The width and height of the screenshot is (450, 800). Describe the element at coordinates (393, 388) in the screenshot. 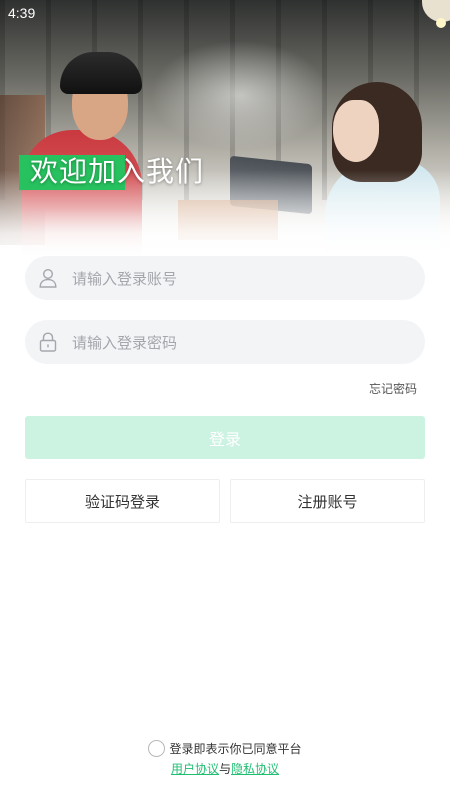

I see `forgot-password-link: 忘记密码` at that location.